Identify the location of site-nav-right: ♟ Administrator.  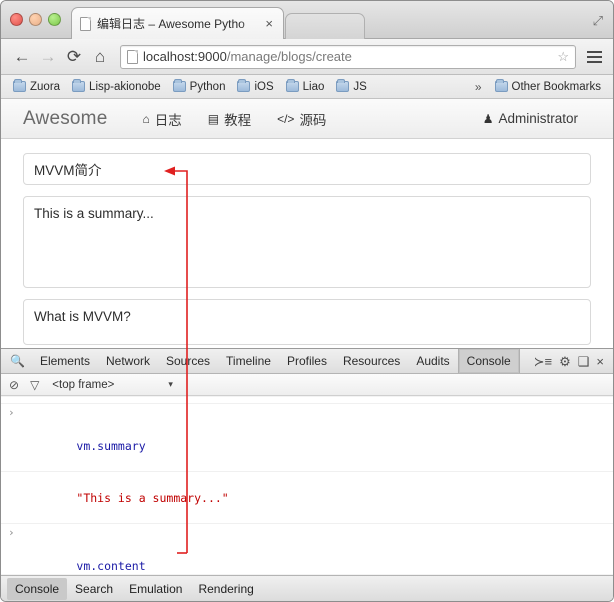
(530, 118).